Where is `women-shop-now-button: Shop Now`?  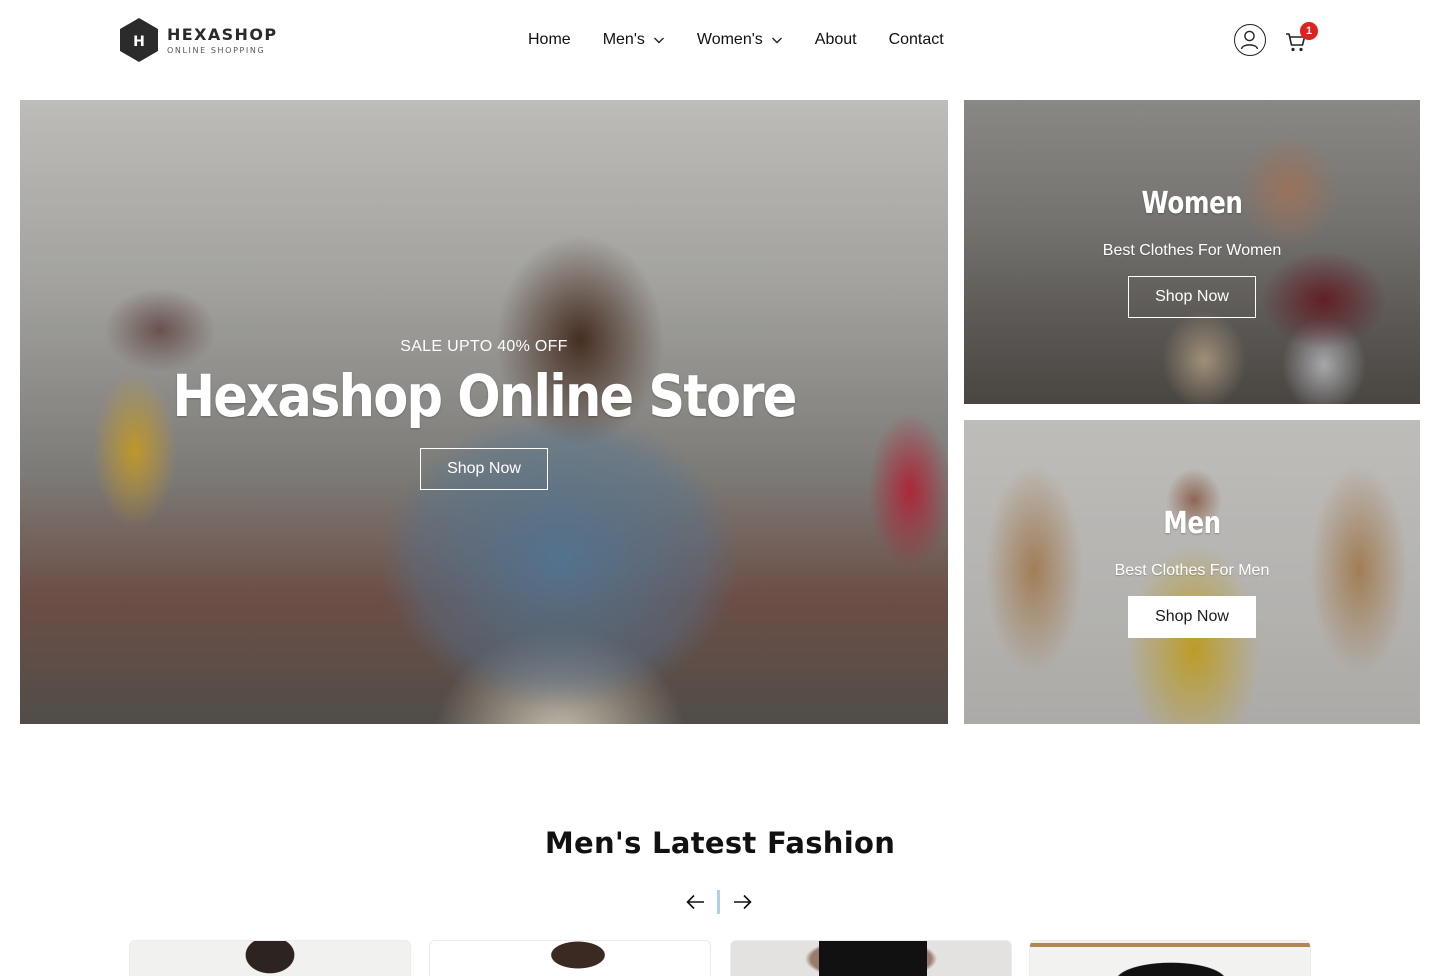
women-shop-now-button: Shop Now is located at coordinates (1192, 297).